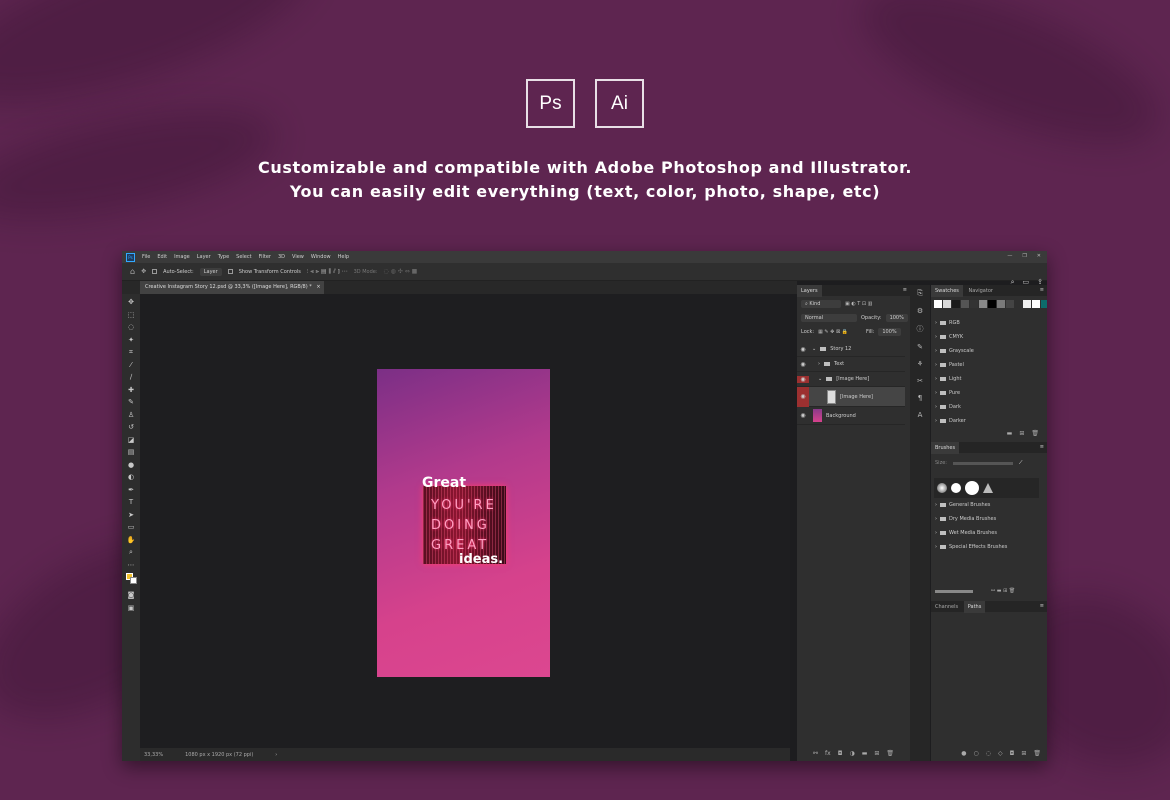  What do you see at coordinates (131, 595) in the screenshot?
I see `quick-mask-icon: ◙` at bounding box center [131, 595].